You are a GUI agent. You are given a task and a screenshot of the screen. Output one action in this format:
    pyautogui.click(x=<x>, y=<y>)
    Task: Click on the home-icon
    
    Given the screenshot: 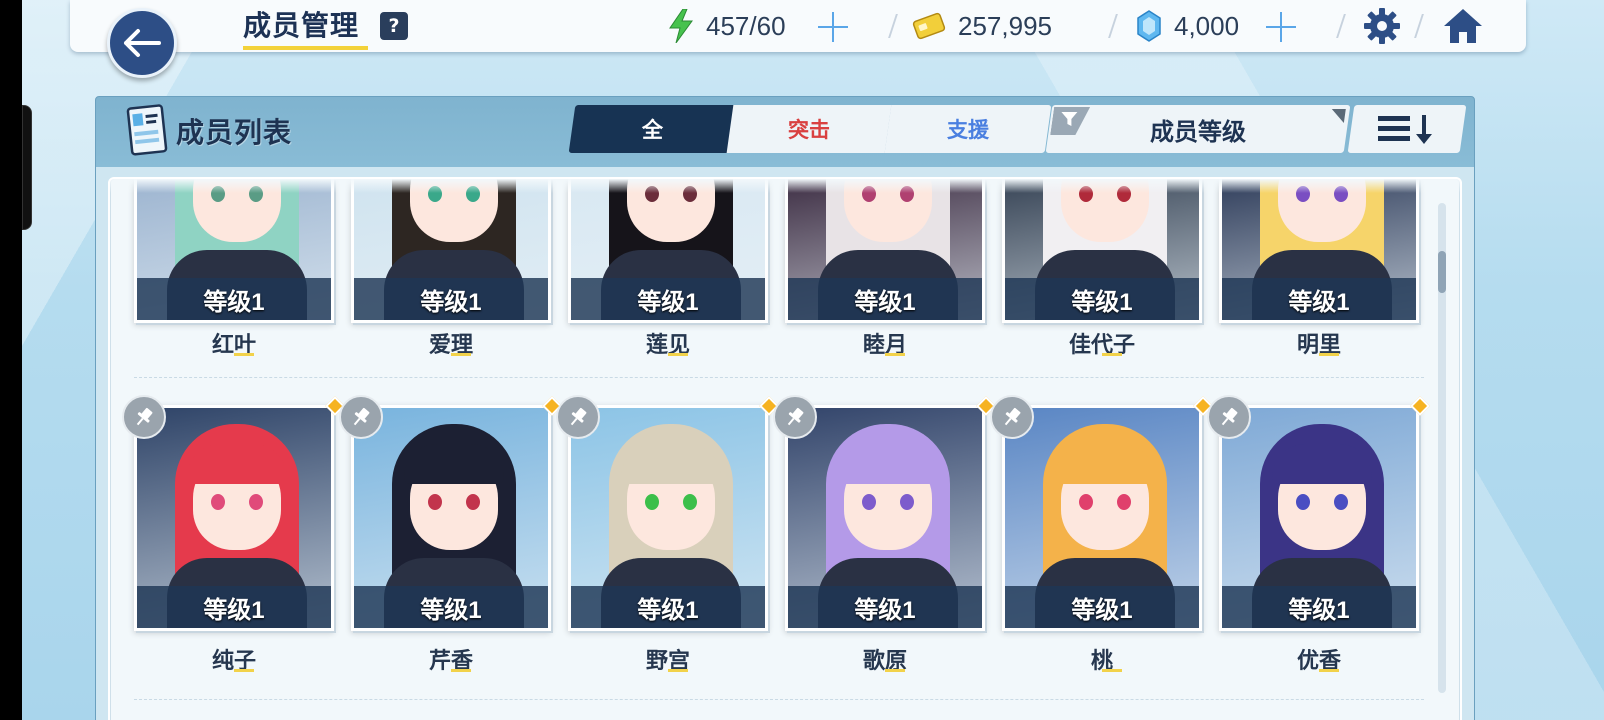 What is the action you would take?
    pyautogui.click(x=1463, y=26)
    